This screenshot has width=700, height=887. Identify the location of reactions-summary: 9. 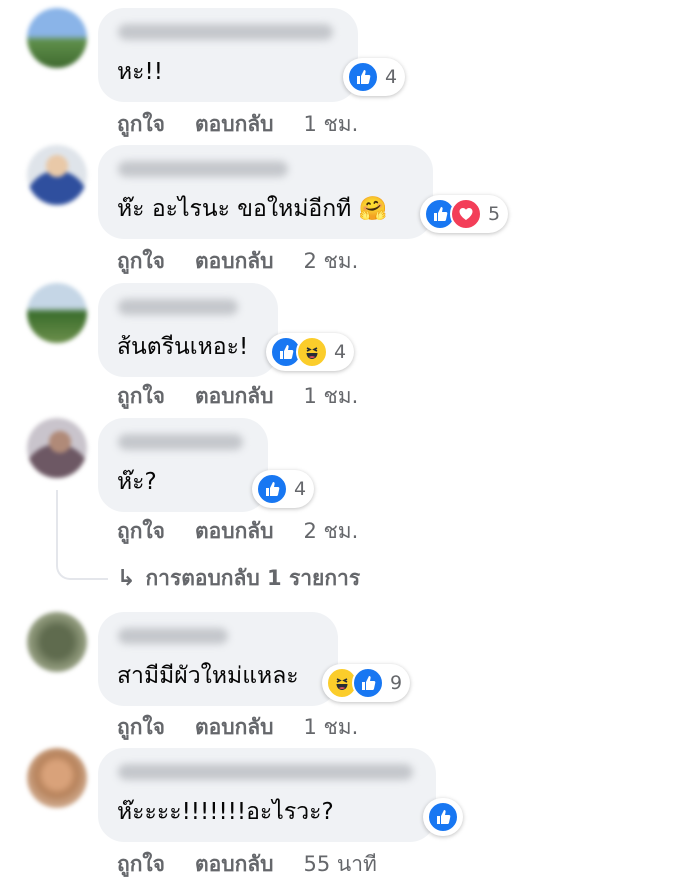
(366, 683).